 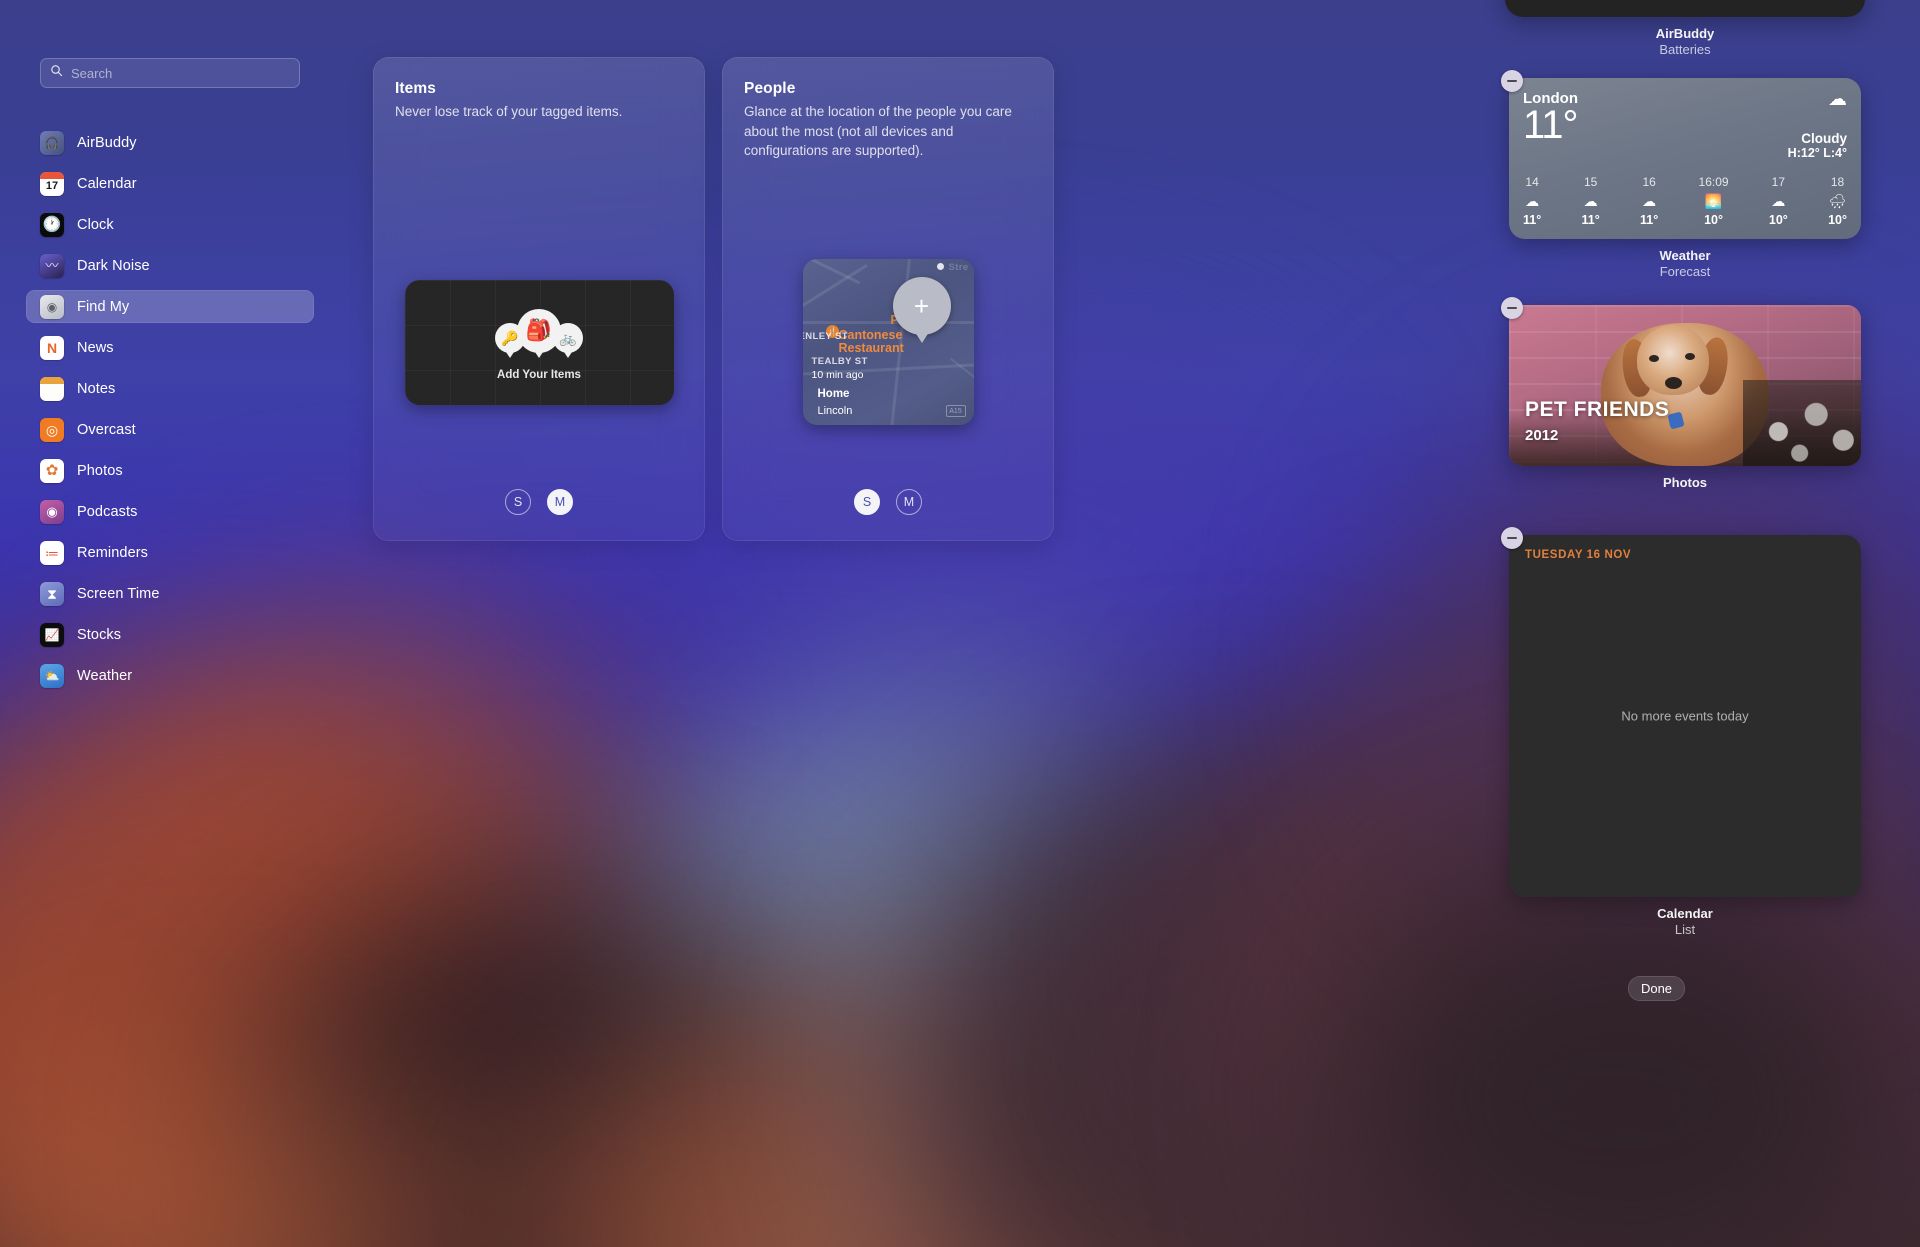 What do you see at coordinates (1713, 182) in the screenshot?
I see `hour-time: 16:09` at bounding box center [1713, 182].